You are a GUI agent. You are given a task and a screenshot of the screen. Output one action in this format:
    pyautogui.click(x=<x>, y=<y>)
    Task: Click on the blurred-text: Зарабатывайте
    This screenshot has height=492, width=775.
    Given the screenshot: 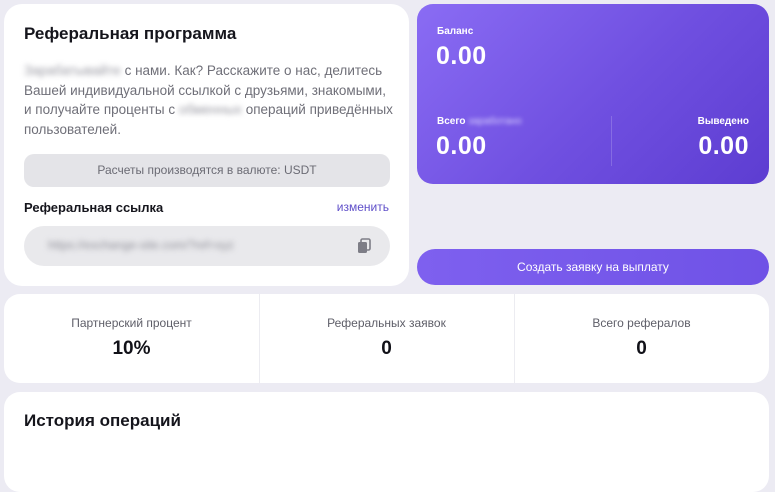 What is the action you would take?
    pyautogui.click(x=72, y=70)
    